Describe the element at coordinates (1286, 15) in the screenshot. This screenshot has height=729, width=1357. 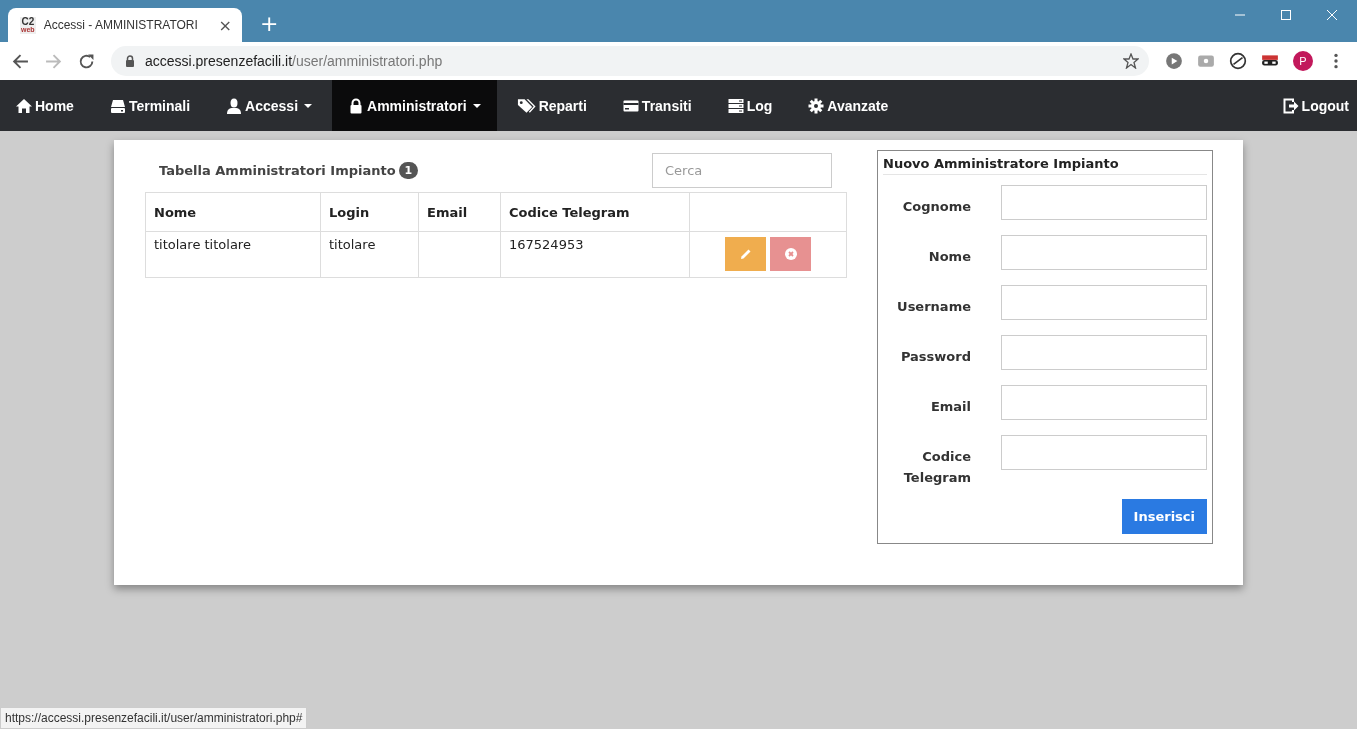
I see `maximize-icon` at that location.